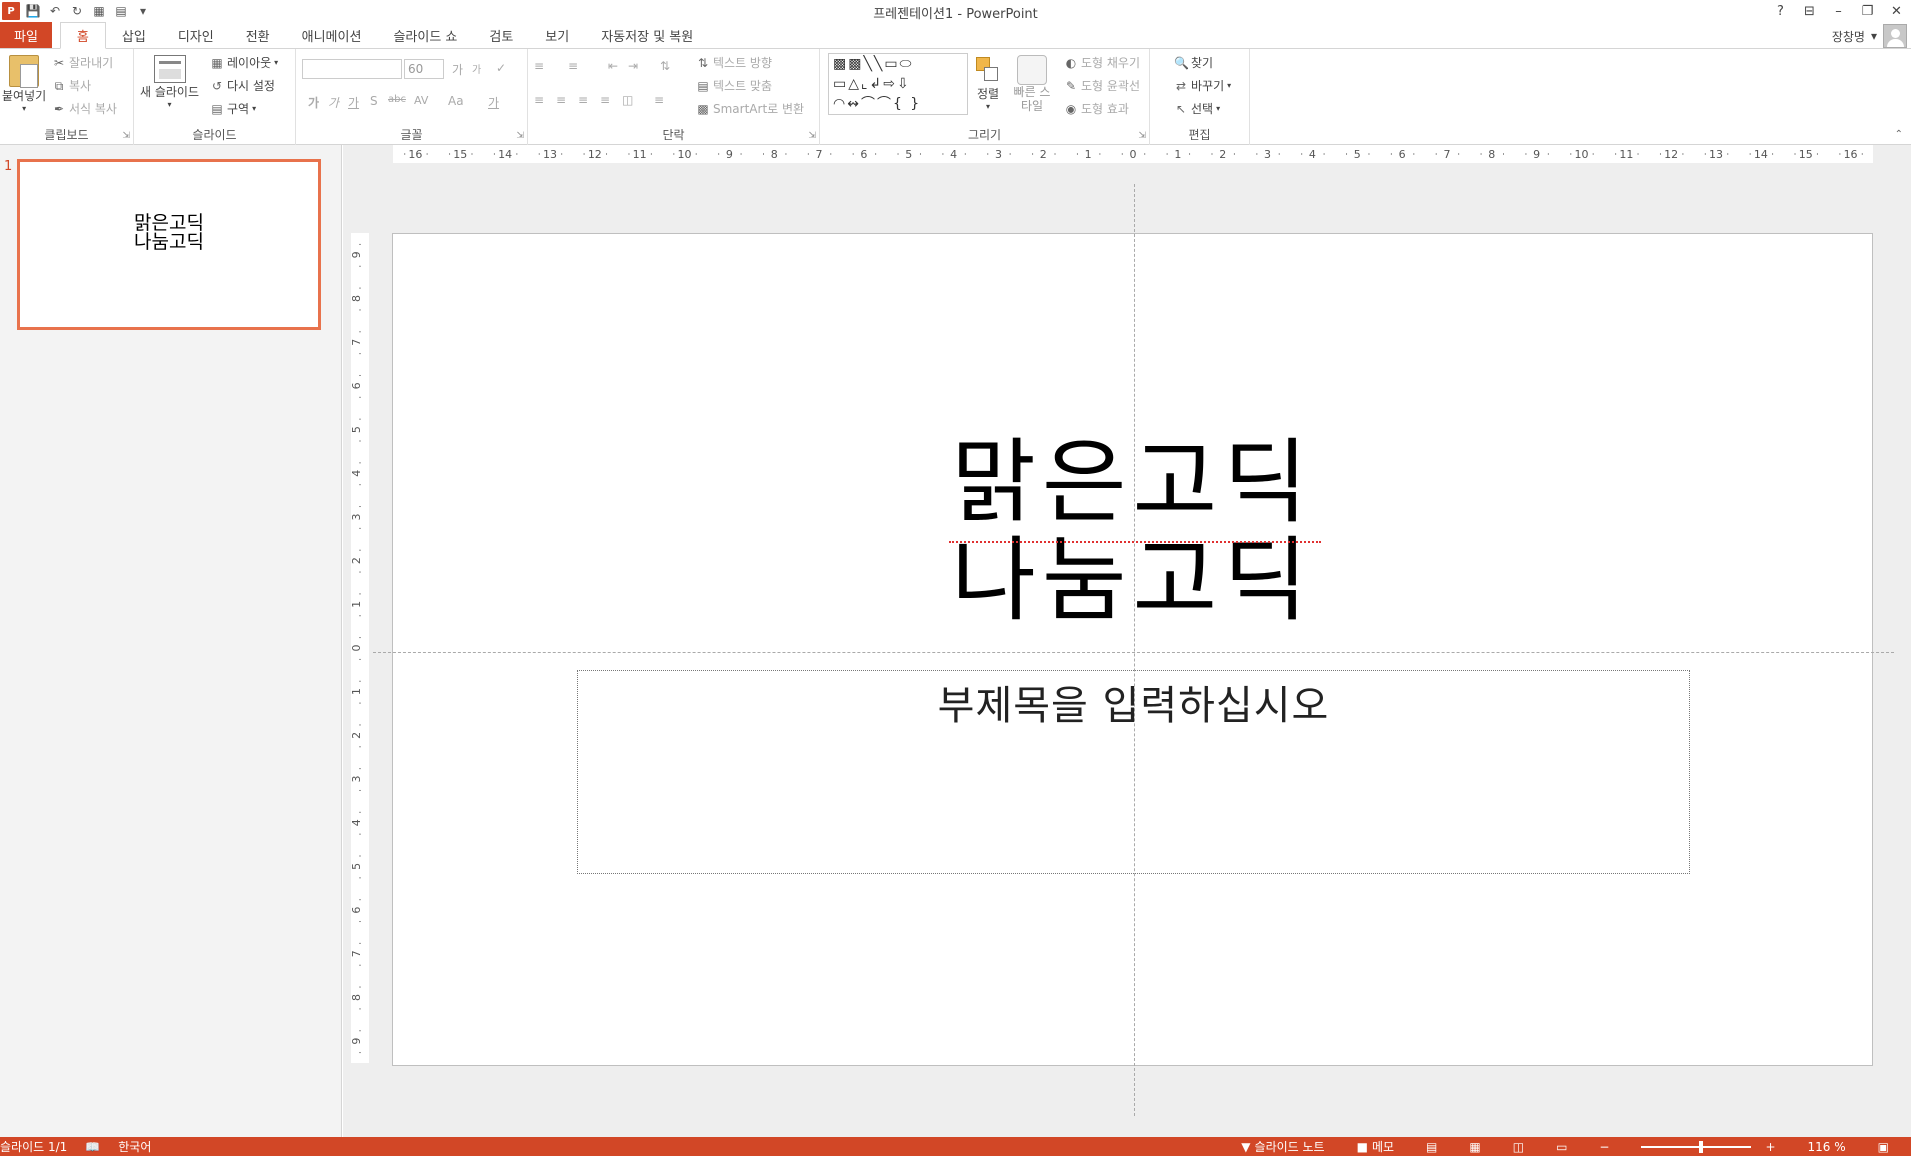 Image resolution: width=1911 pixels, height=1156 pixels. What do you see at coordinates (539, 66) in the screenshot?
I see `bullets-icon: ≡` at bounding box center [539, 66].